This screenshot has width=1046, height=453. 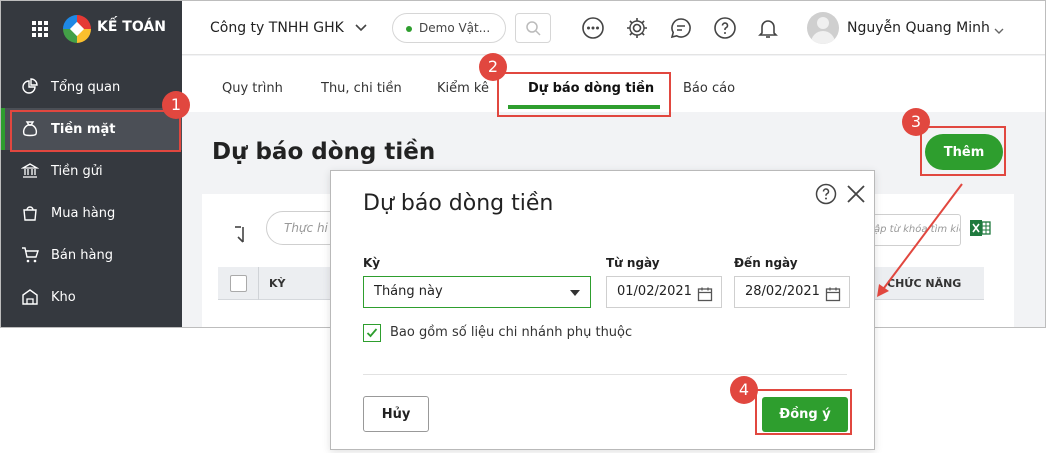 What do you see at coordinates (920, 240) in the screenshot?
I see `callout-arrow` at bounding box center [920, 240].